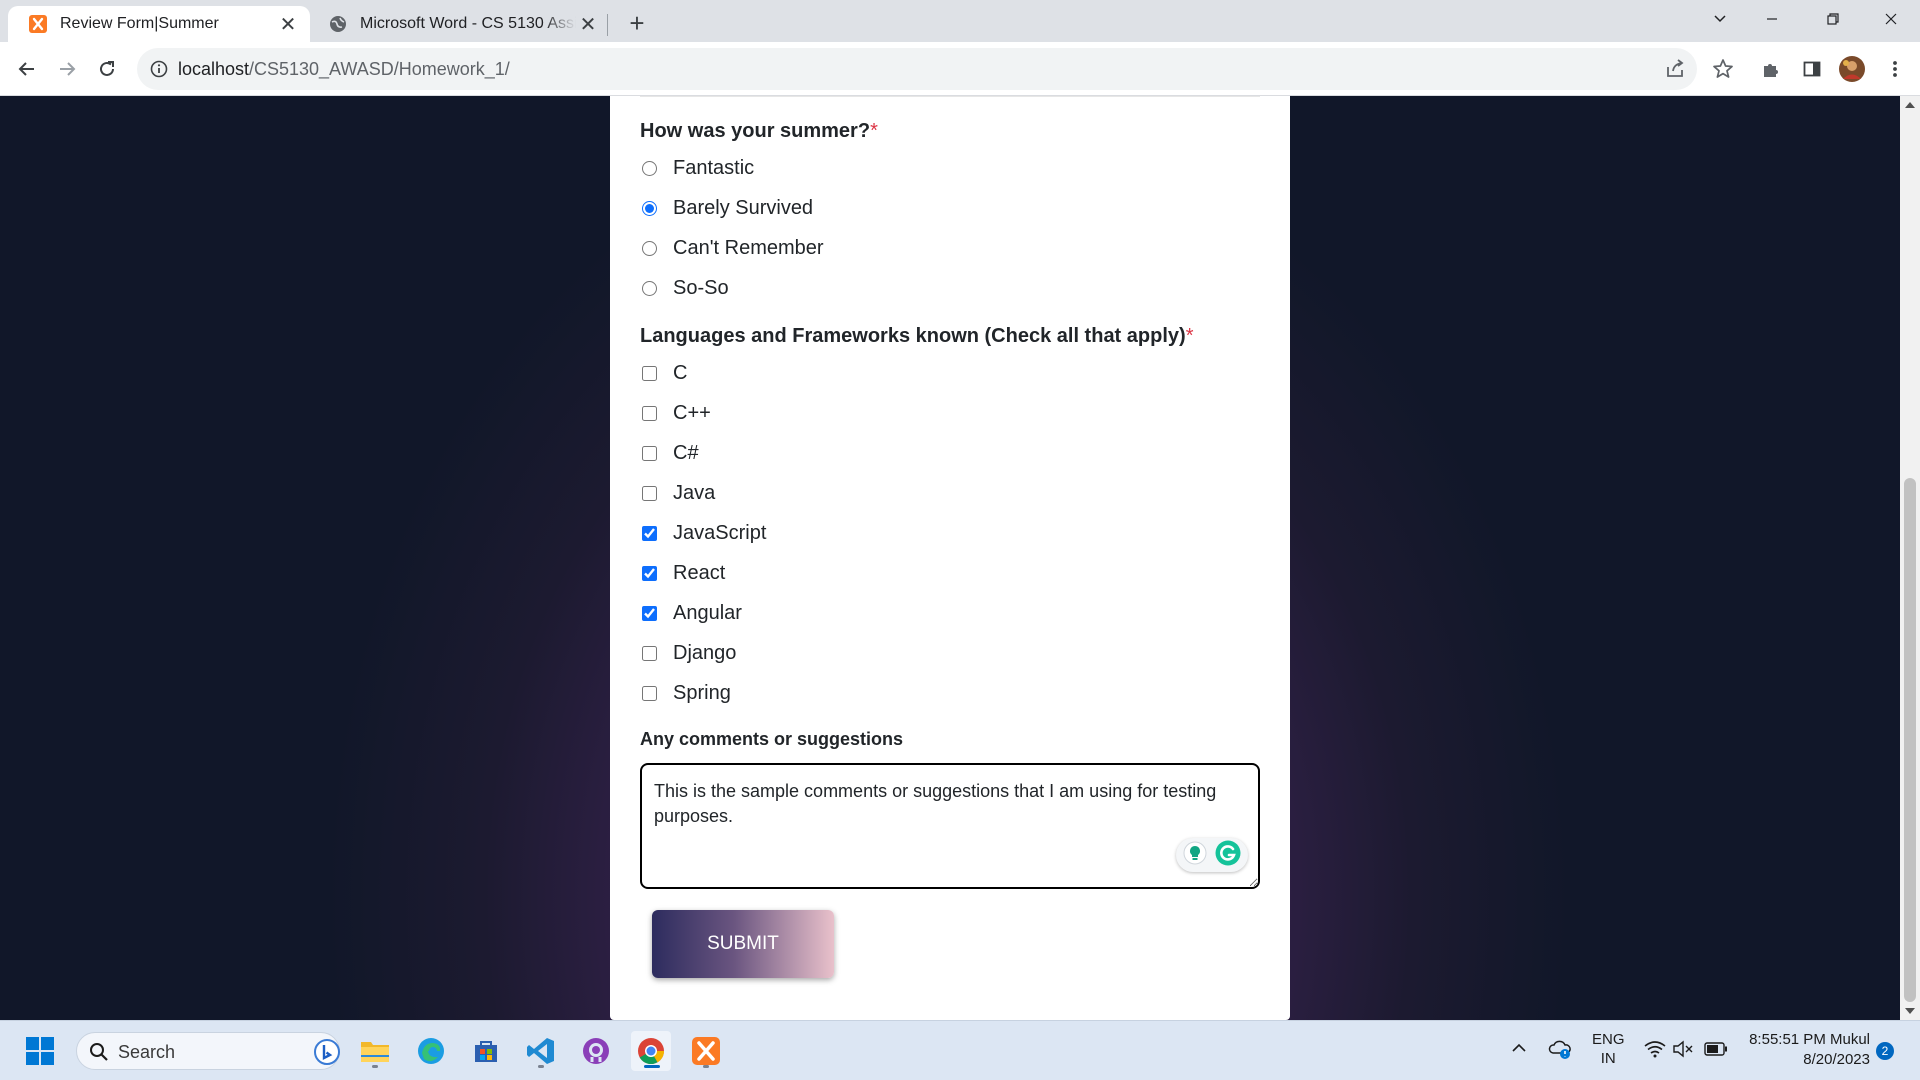 This screenshot has width=1920, height=1080. Describe the element at coordinates (637, 23) in the screenshot. I see `new-tab-button: +` at that location.